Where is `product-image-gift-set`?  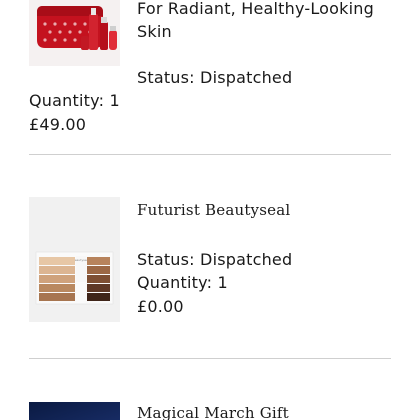
product-image-gift-set is located at coordinates (74, 33).